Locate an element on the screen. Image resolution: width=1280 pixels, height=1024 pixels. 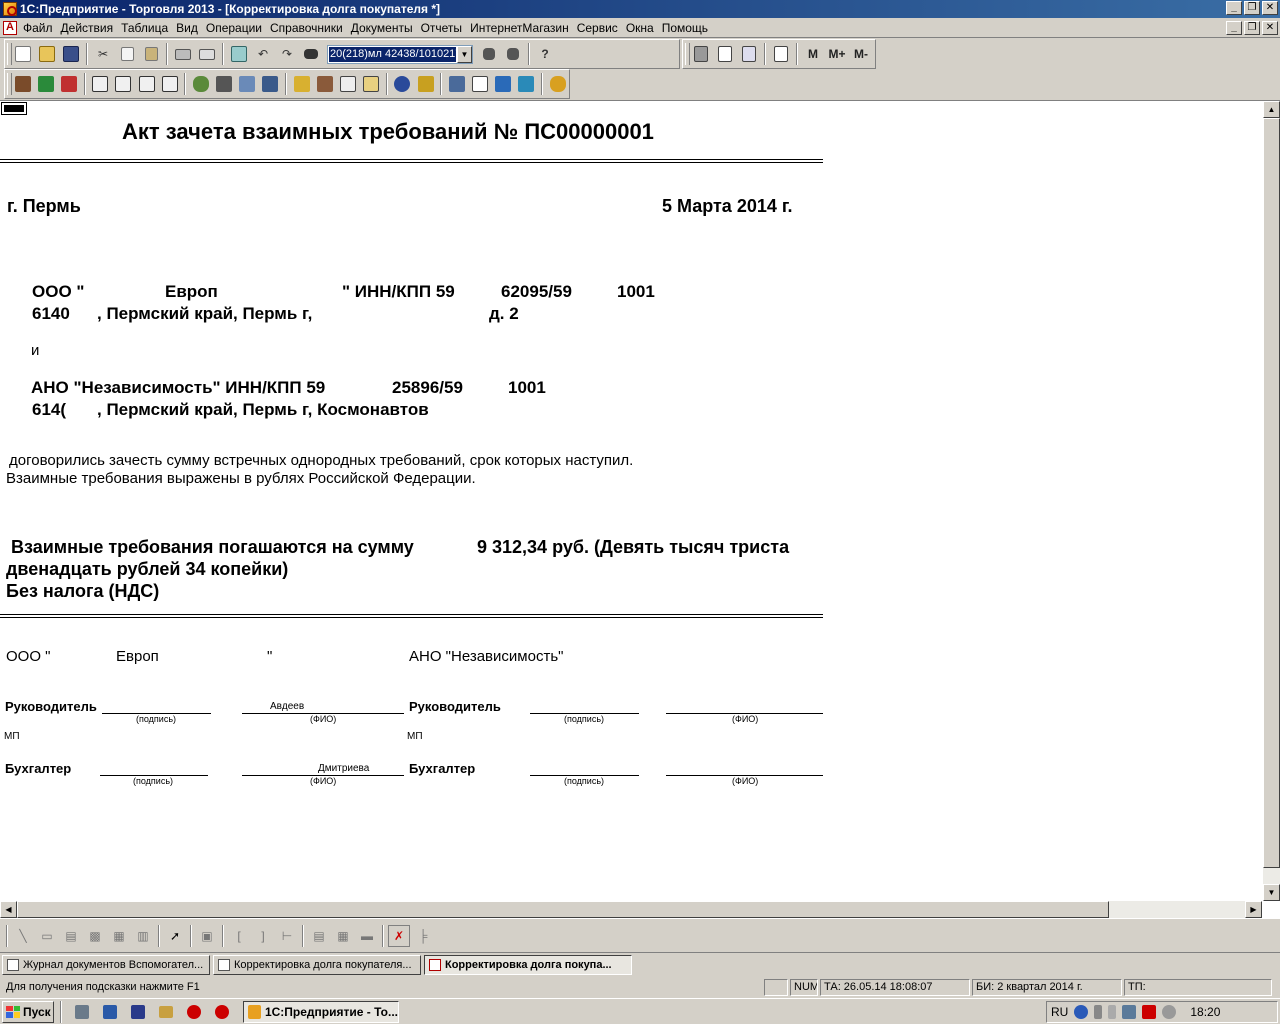
menu-reports: Отчеты is located at coordinates (443, 28).